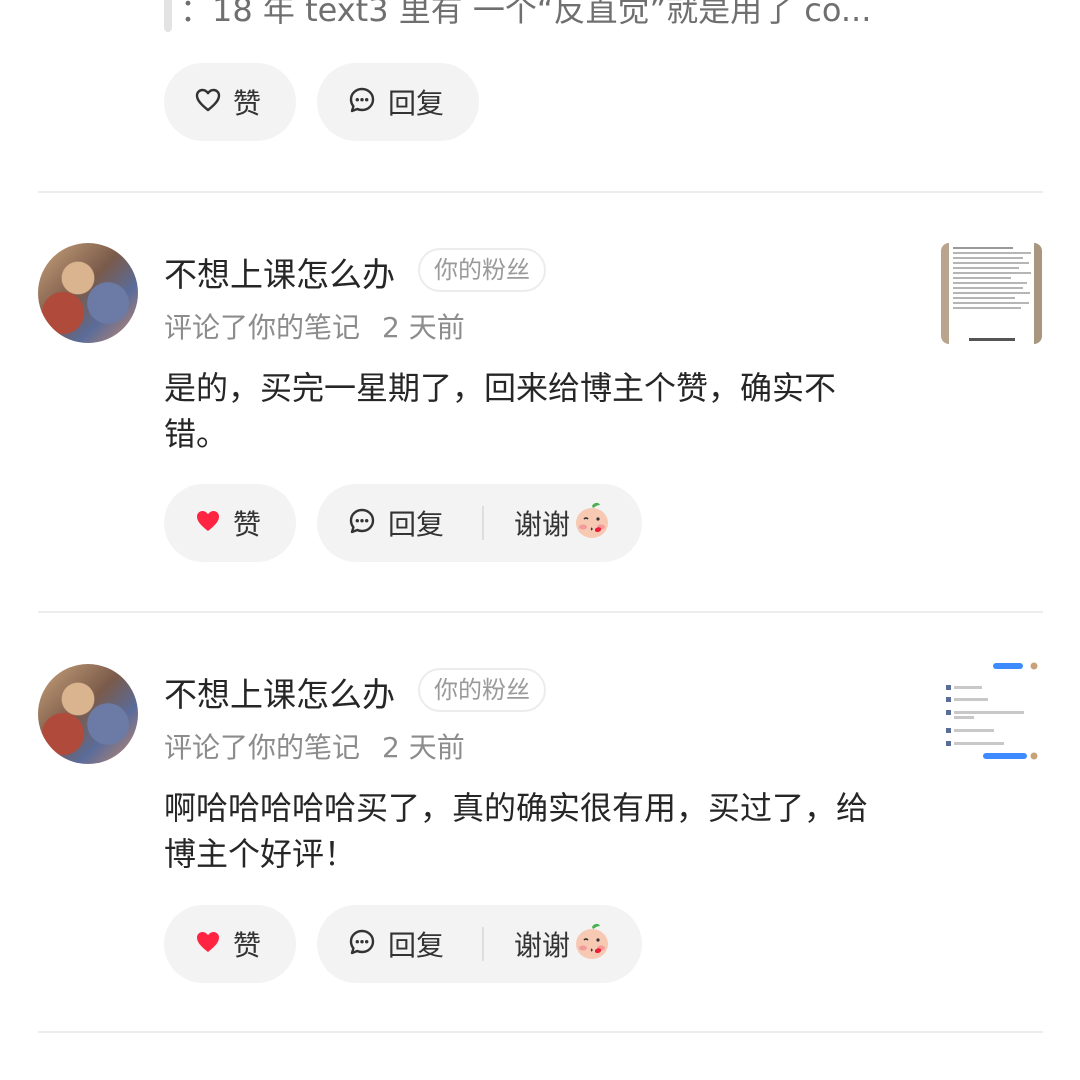  I want to click on heart-outline-icon, so click(208, 102).